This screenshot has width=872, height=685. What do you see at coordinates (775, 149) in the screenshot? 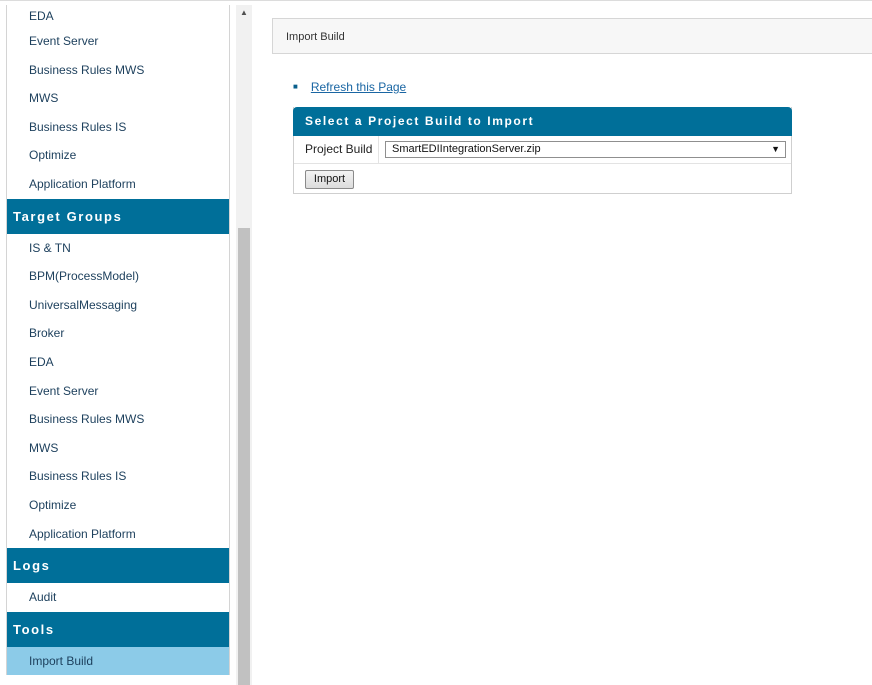
I see `chevron-down-icon: ▼` at bounding box center [775, 149].